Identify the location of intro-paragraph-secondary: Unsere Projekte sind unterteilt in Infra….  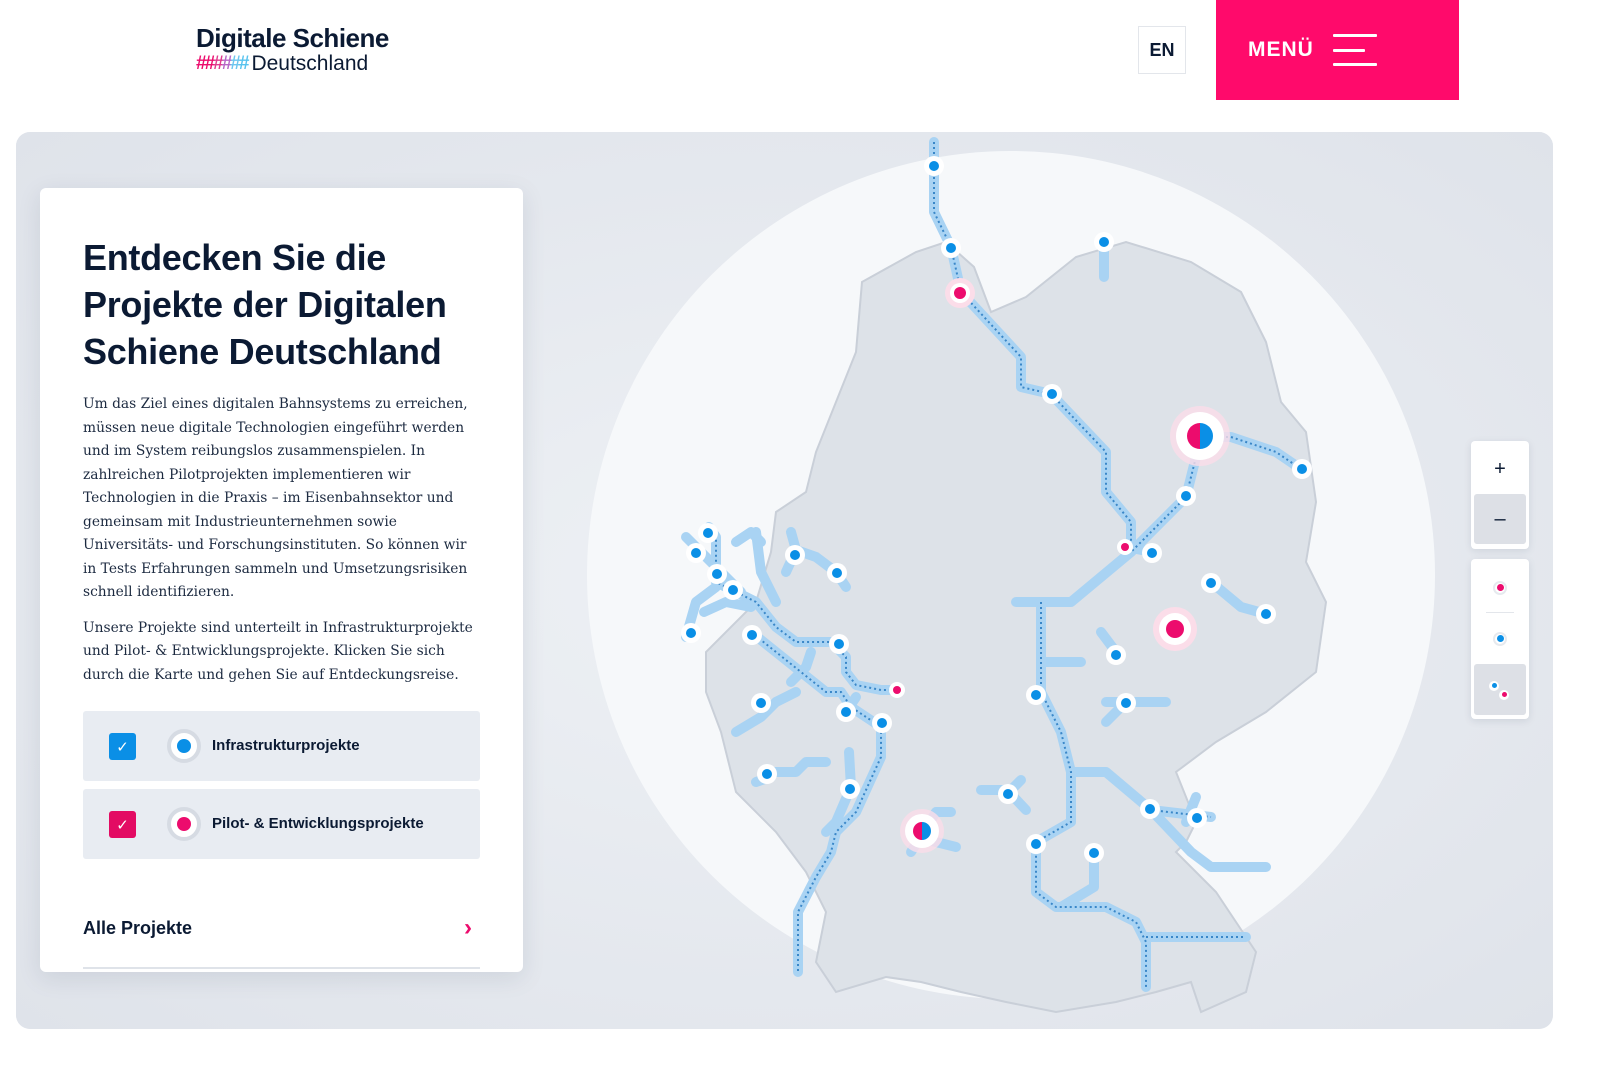
(278, 651).